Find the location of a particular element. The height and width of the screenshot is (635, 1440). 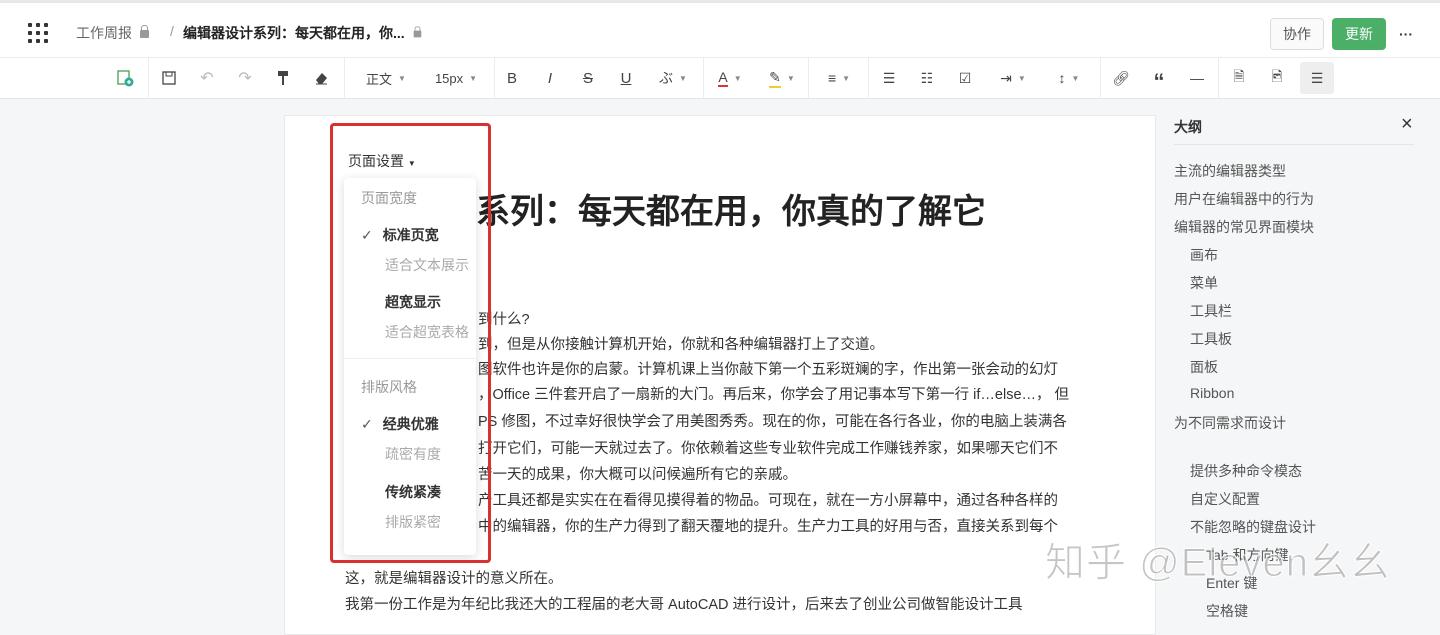

outline-item: 编辑器的常见界面模块 is located at coordinates (1244, 227).